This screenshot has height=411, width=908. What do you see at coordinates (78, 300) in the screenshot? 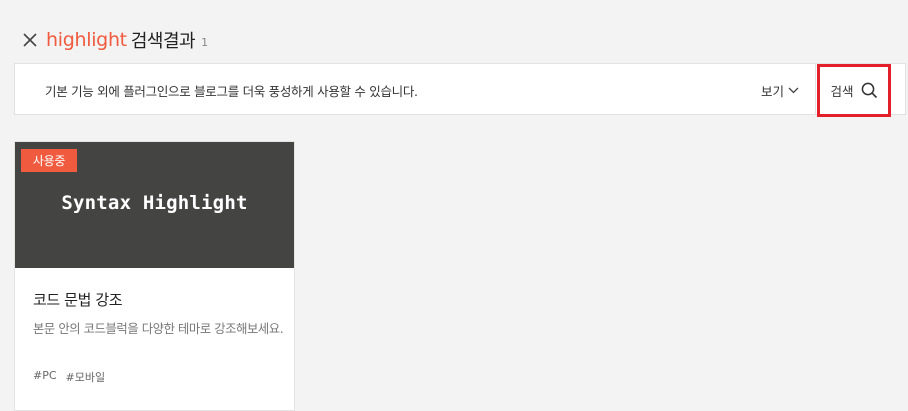
I see `plugin-title: 코드 문법 강조` at bounding box center [78, 300].